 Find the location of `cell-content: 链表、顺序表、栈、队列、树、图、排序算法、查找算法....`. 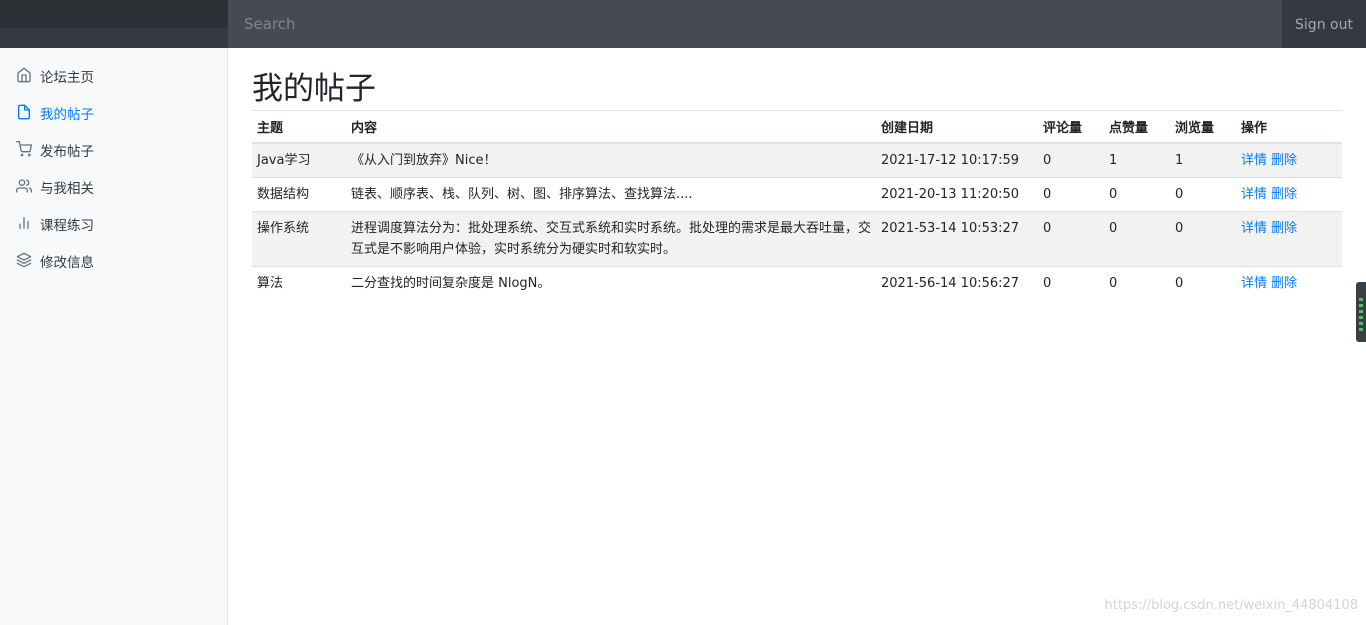

cell-content: 链表、顺序表、栈、队列、树、图、排序算法、查找算法.... is located at coordinates (611, 194).